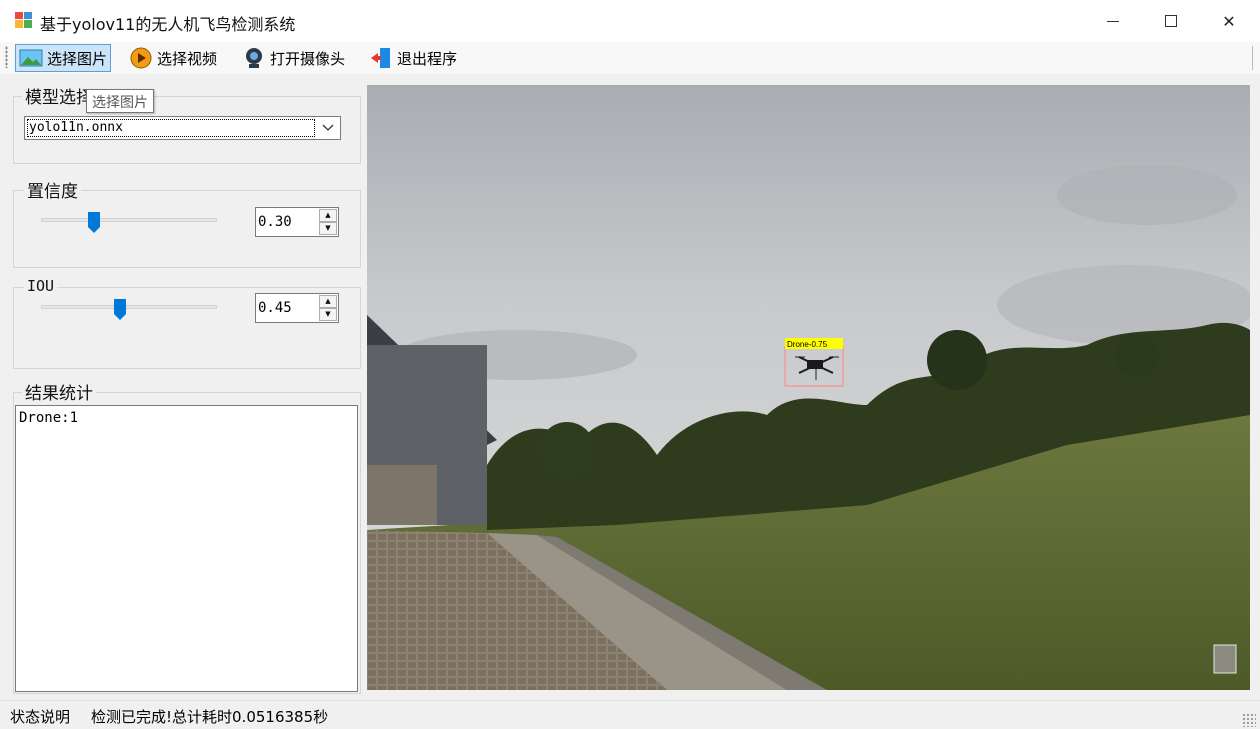 This screenshot has width=1260, height=729. I want to click on iou-value: 0.45, so click(275, 308).